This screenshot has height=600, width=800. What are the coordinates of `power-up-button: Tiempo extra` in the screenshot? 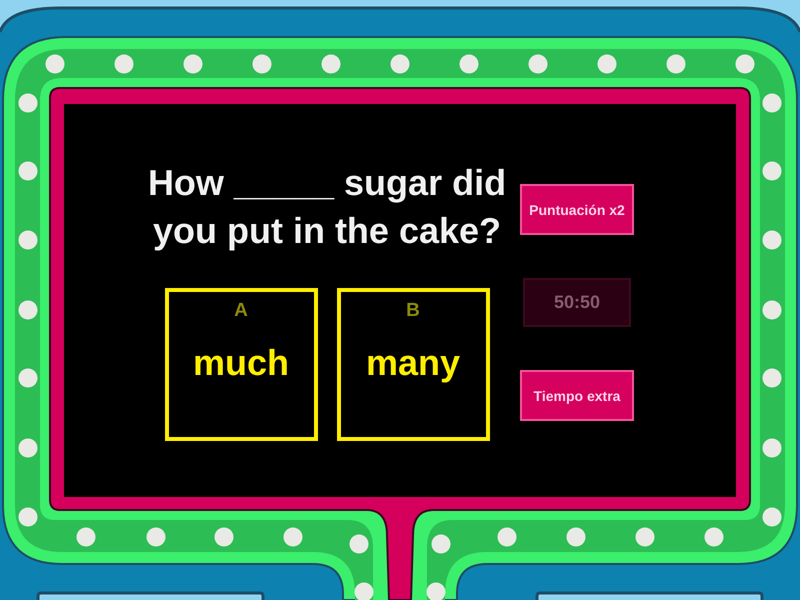 It's located at (577, 395).